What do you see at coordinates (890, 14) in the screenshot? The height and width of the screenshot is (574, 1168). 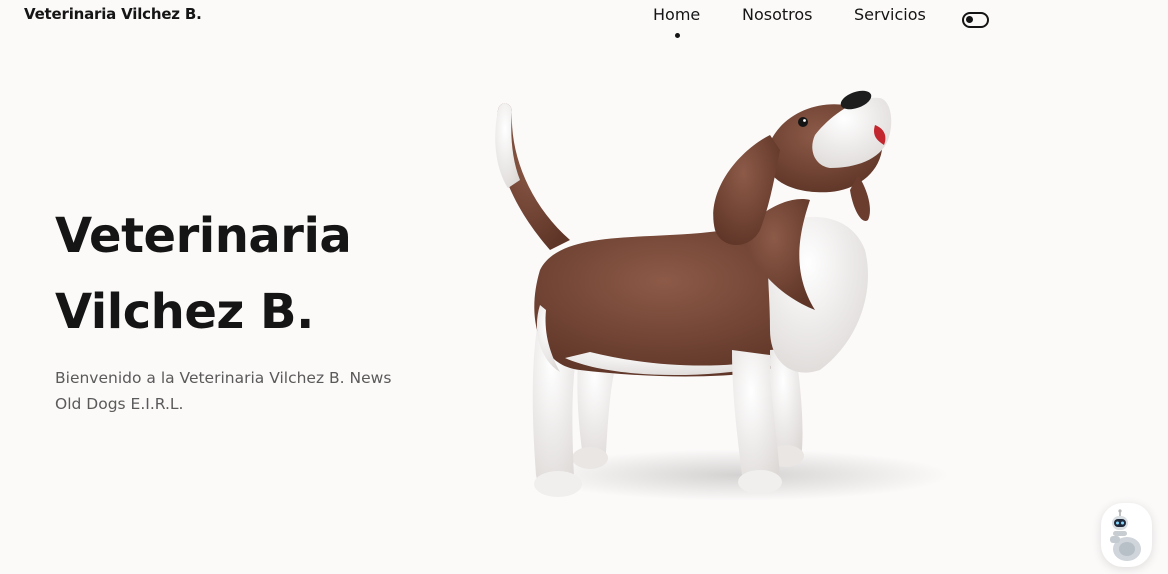 I see `nav-servicios: Servicios` at bounding box center [890, 14].